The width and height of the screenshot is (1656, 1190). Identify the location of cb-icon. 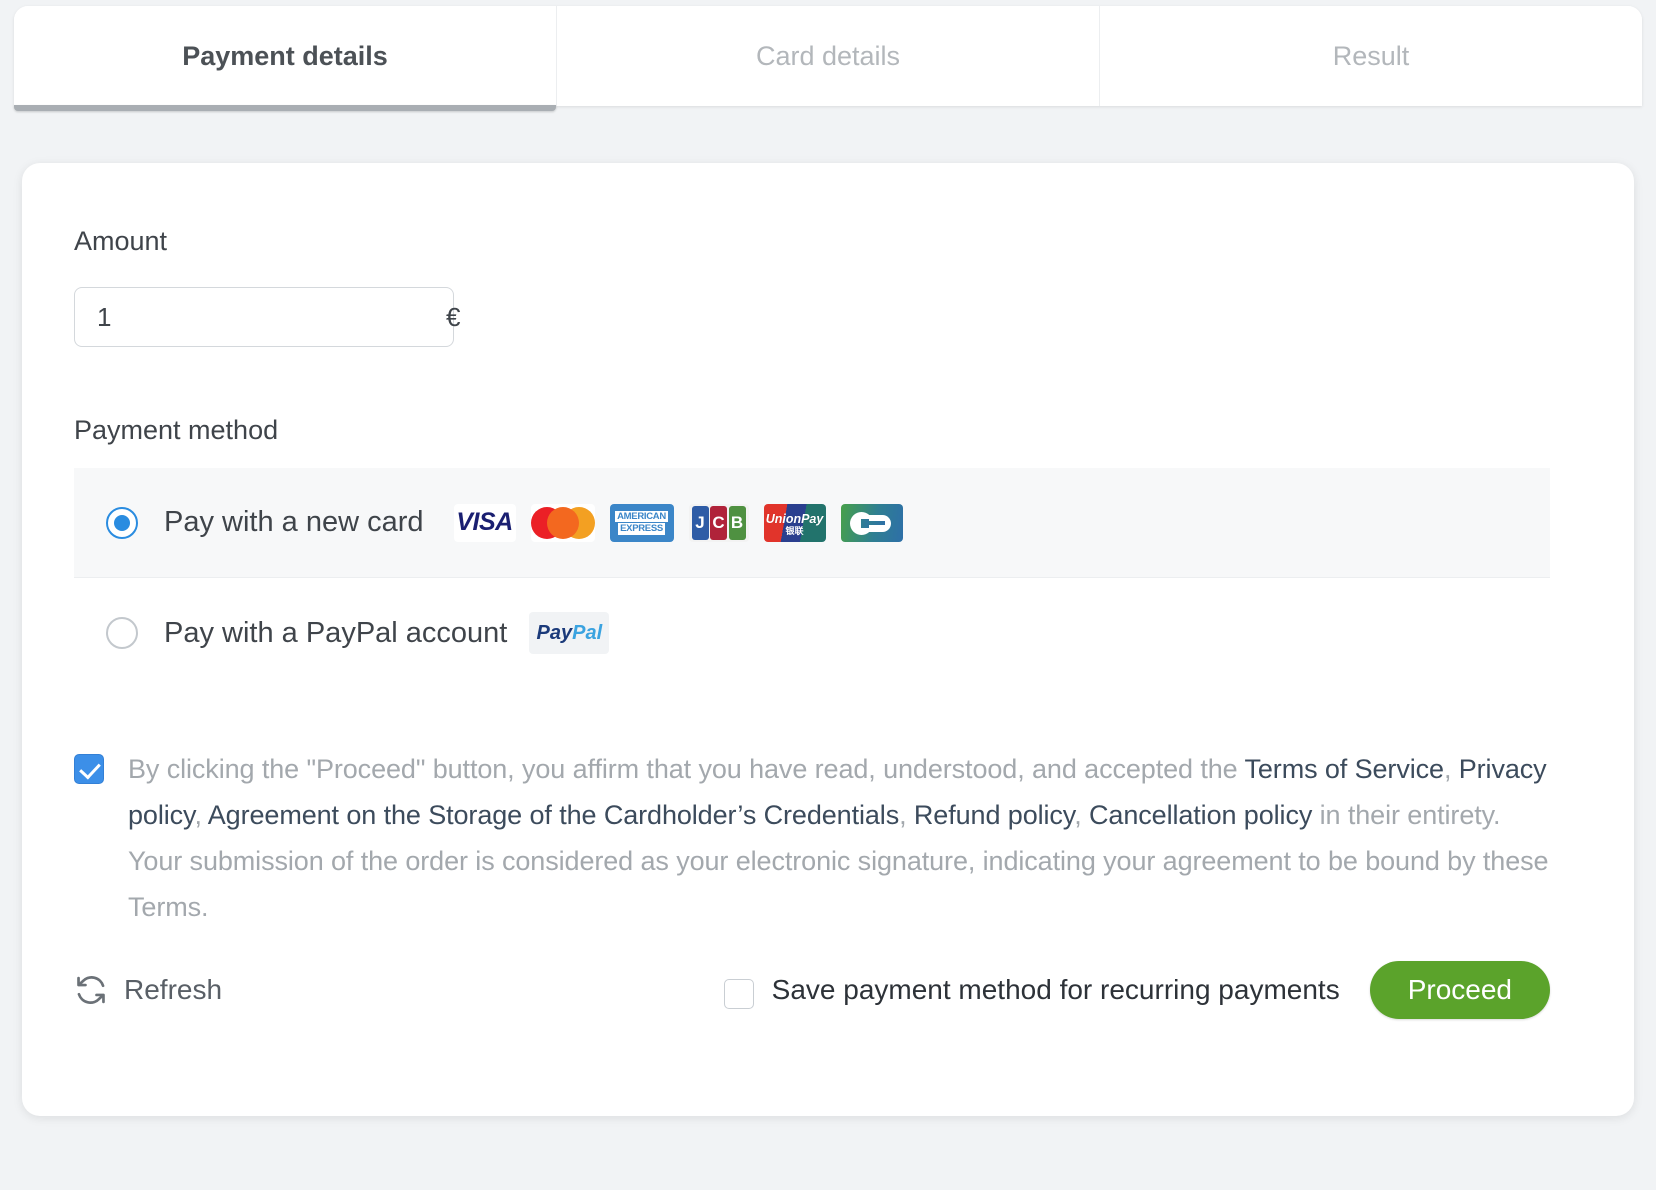
(871, 522).